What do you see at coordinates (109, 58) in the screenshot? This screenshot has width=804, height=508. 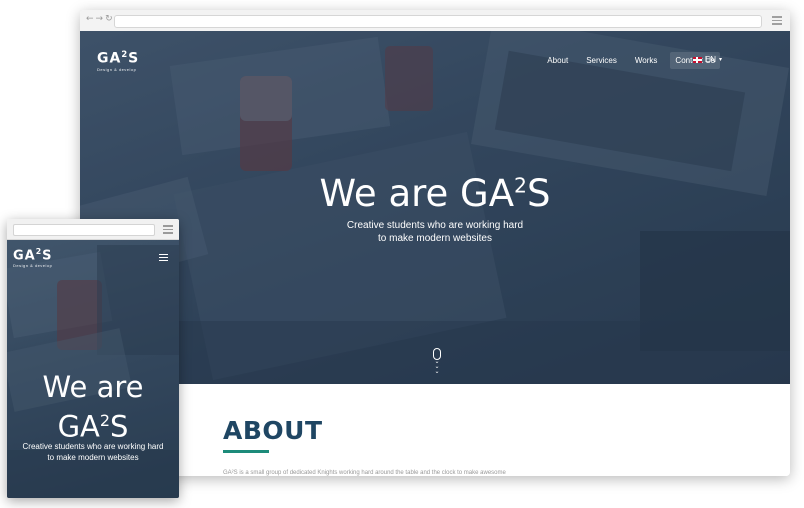 I see `logo-text: GA` at bounding box center [109, 58].